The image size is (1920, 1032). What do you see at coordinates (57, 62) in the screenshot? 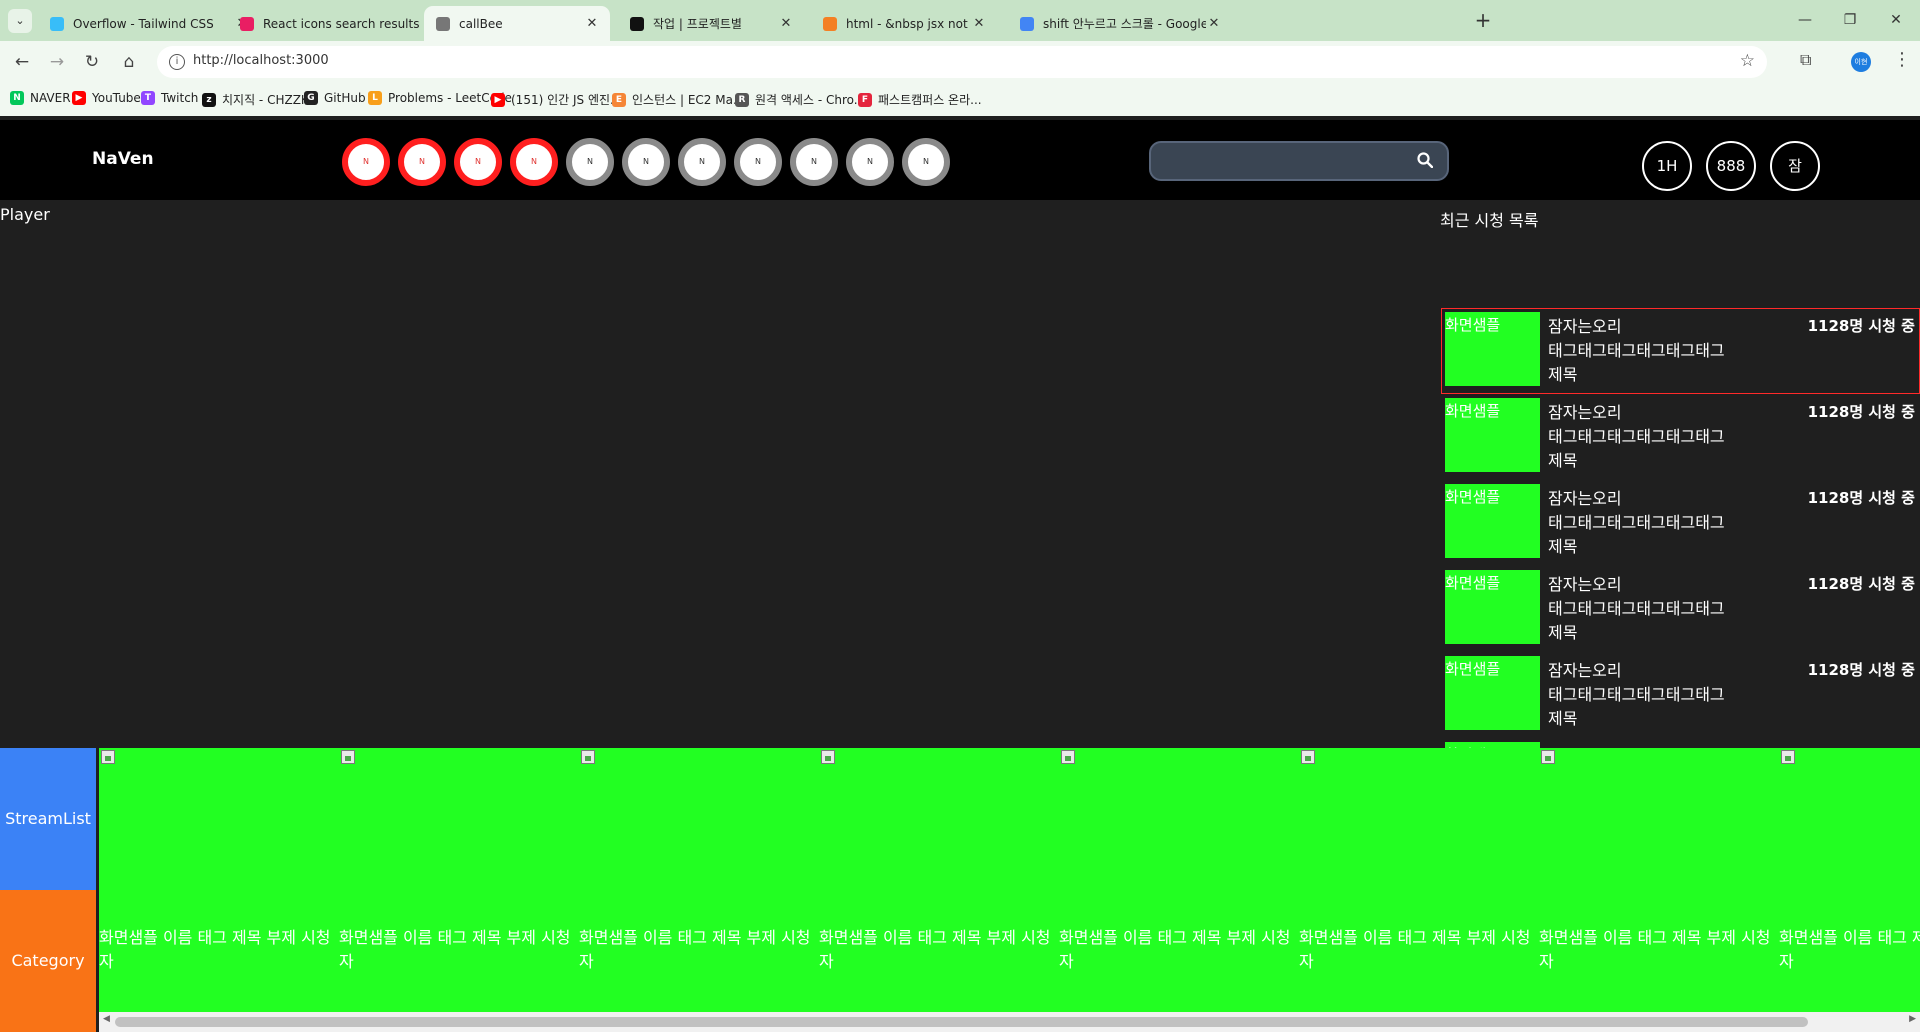
I see `forward-icon: →` at bounding box center [57, 62].